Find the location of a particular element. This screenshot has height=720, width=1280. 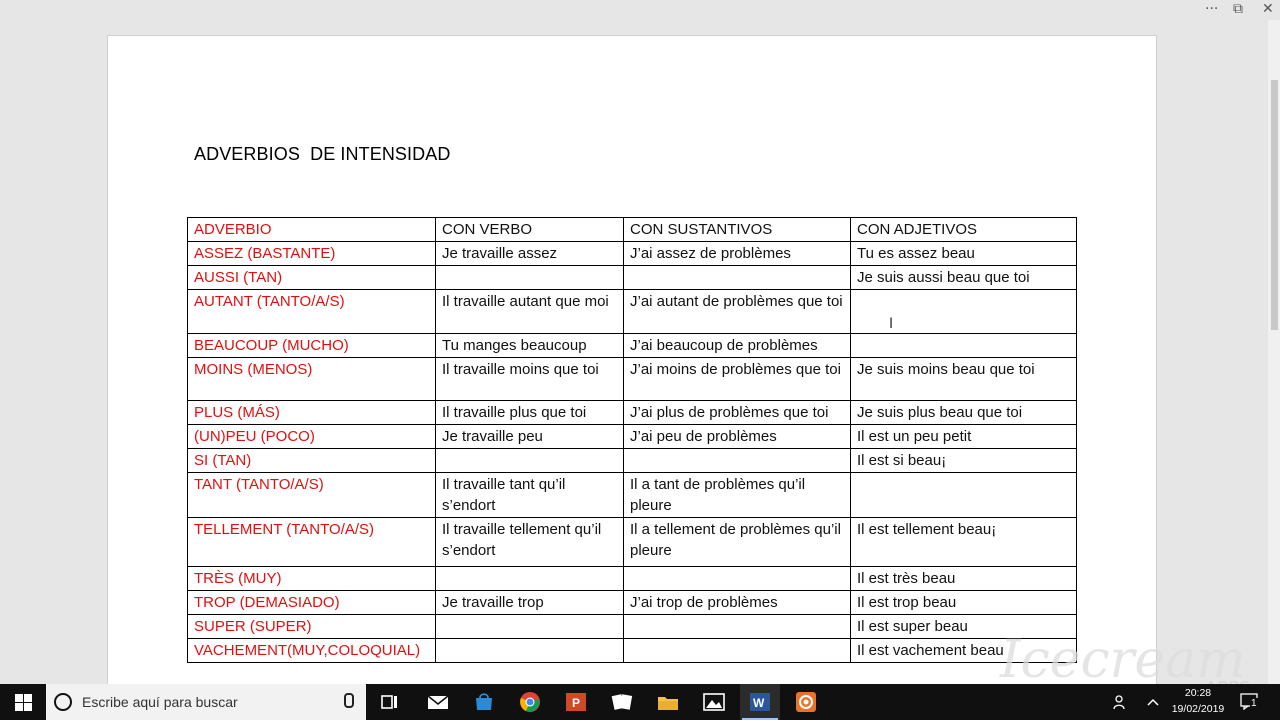

table-cell: Tu es assez beau is located at coordinates (963, 253).